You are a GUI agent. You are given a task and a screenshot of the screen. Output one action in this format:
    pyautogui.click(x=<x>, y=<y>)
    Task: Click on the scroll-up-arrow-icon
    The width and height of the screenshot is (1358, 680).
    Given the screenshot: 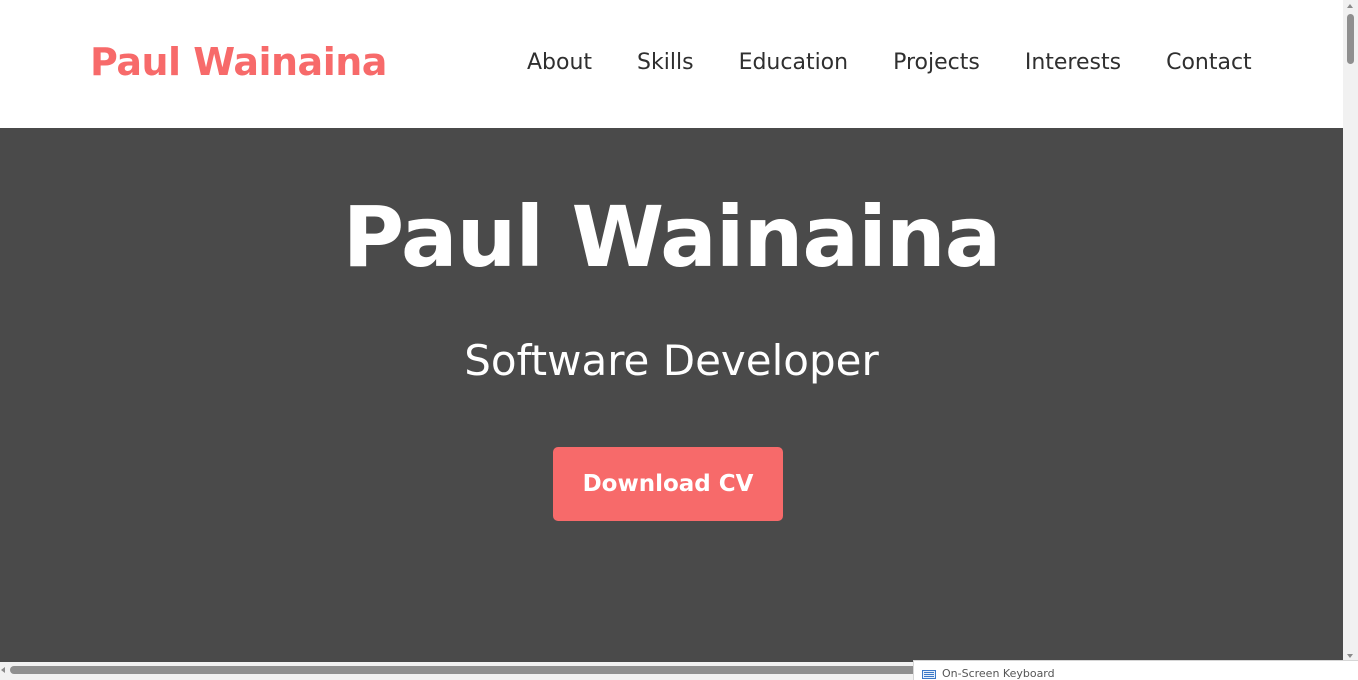 What is the action you would take?
    pyautogui.click(x=1350, y=6)
    